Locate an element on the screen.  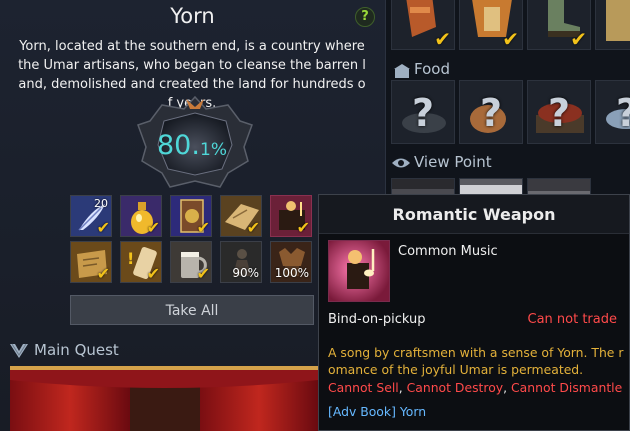
stage-curtain-image is located at coordinates (164, 398).